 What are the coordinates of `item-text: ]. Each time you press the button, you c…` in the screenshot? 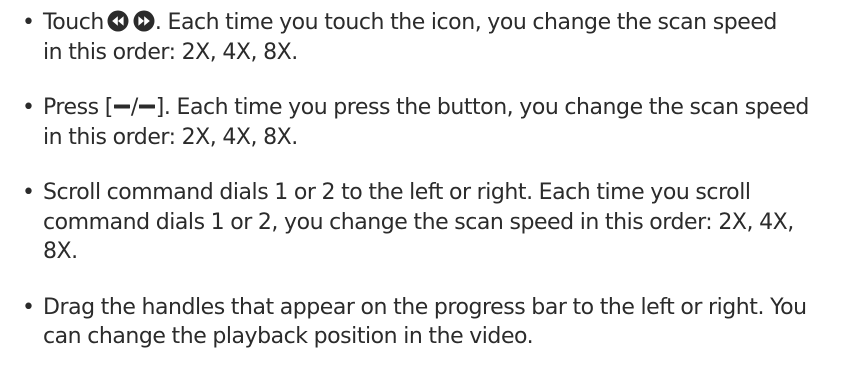 It's located at (482, 107).